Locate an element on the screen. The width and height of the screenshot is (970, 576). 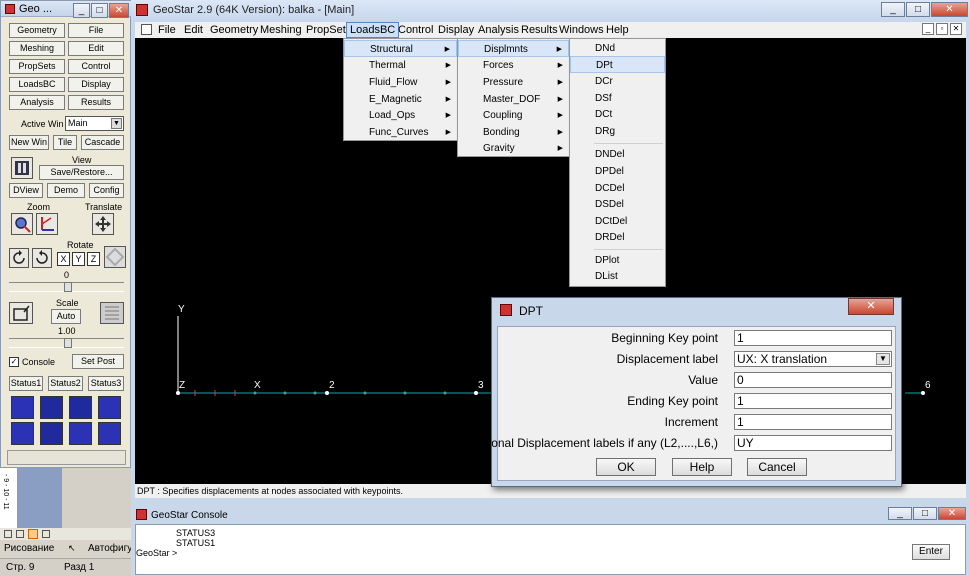
menu-windows: Windows is located at coordinates (581, 30).